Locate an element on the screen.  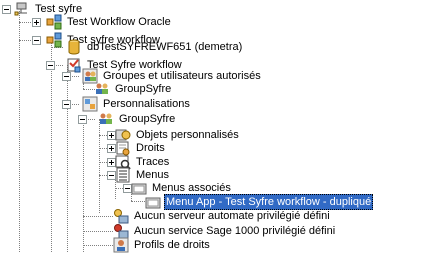
customization-icon is located at coordinates (90, 104).